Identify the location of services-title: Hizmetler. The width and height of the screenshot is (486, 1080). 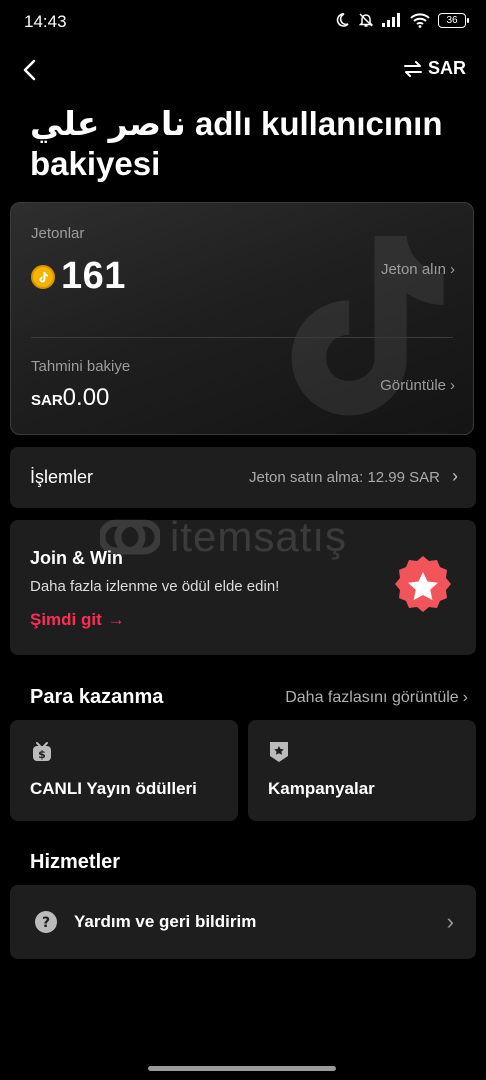
(75, 862).